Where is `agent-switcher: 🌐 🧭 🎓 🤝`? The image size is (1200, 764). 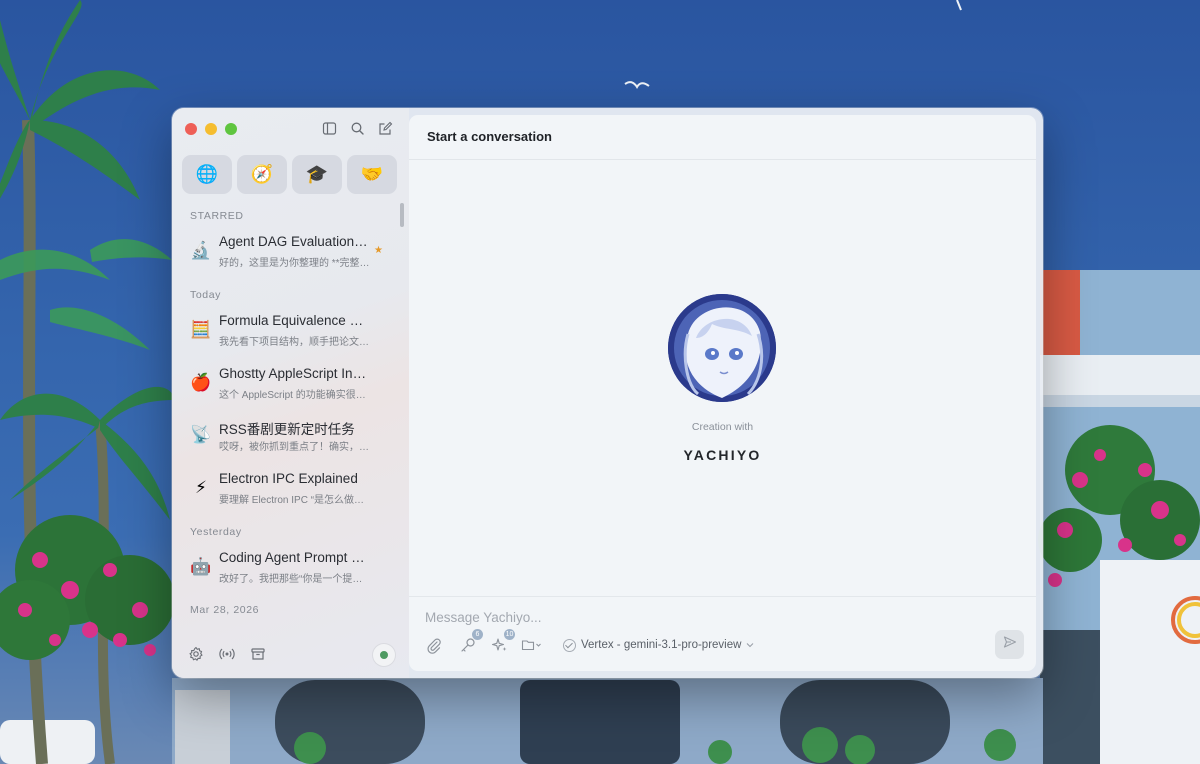 agent-switcher: 🌐 🧭 🎓 🤝 is located at coordinates (289, 174).